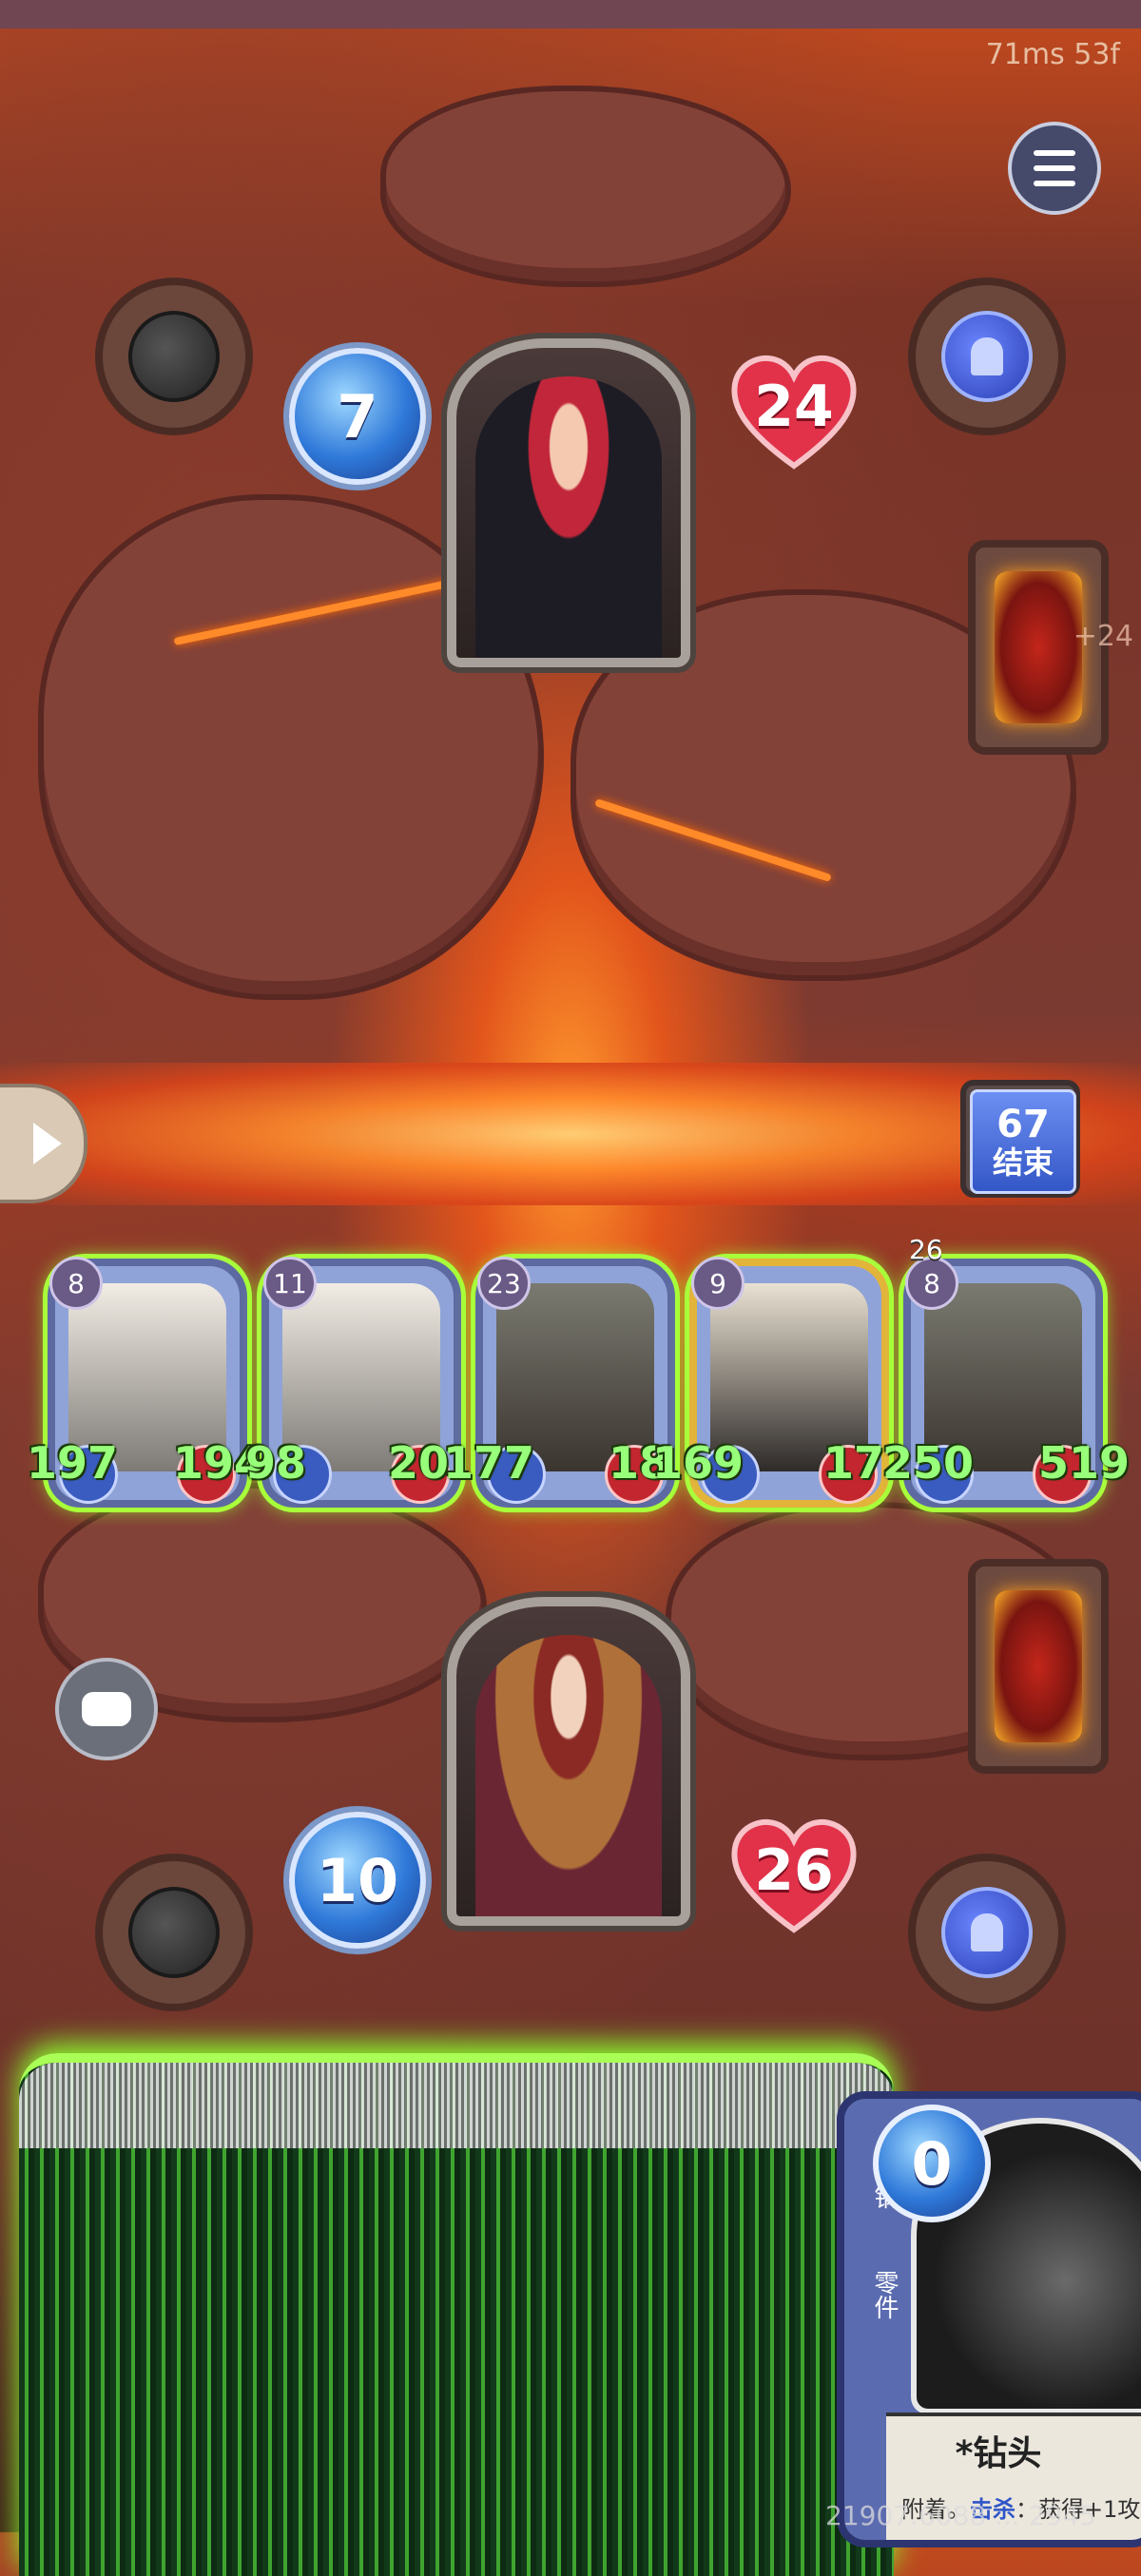  I want to click on player-health-value: 26, so click(794, 1871).